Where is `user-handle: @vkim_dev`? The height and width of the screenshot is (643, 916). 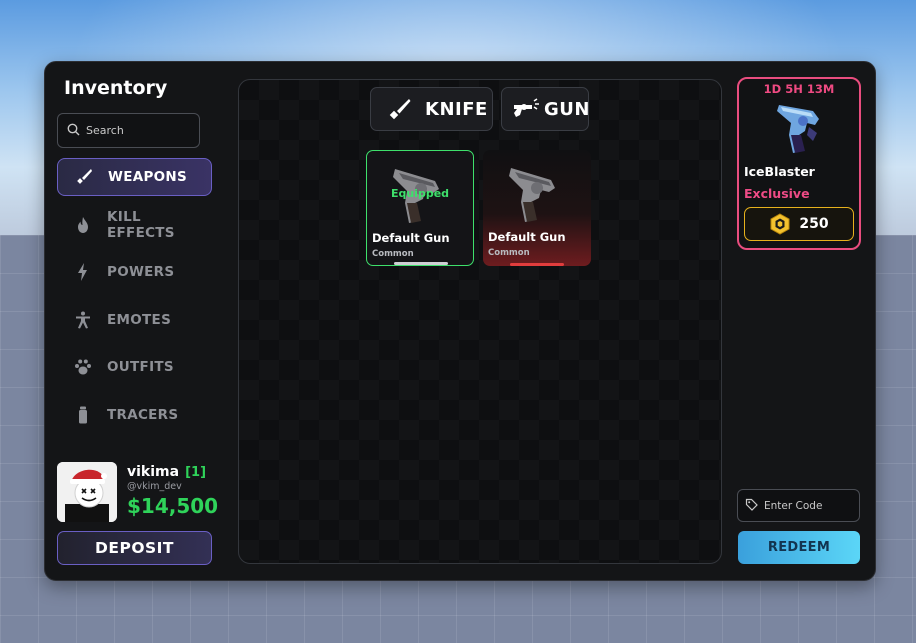 user-handle: @vkim_dev is located at coordinates (154, 486).